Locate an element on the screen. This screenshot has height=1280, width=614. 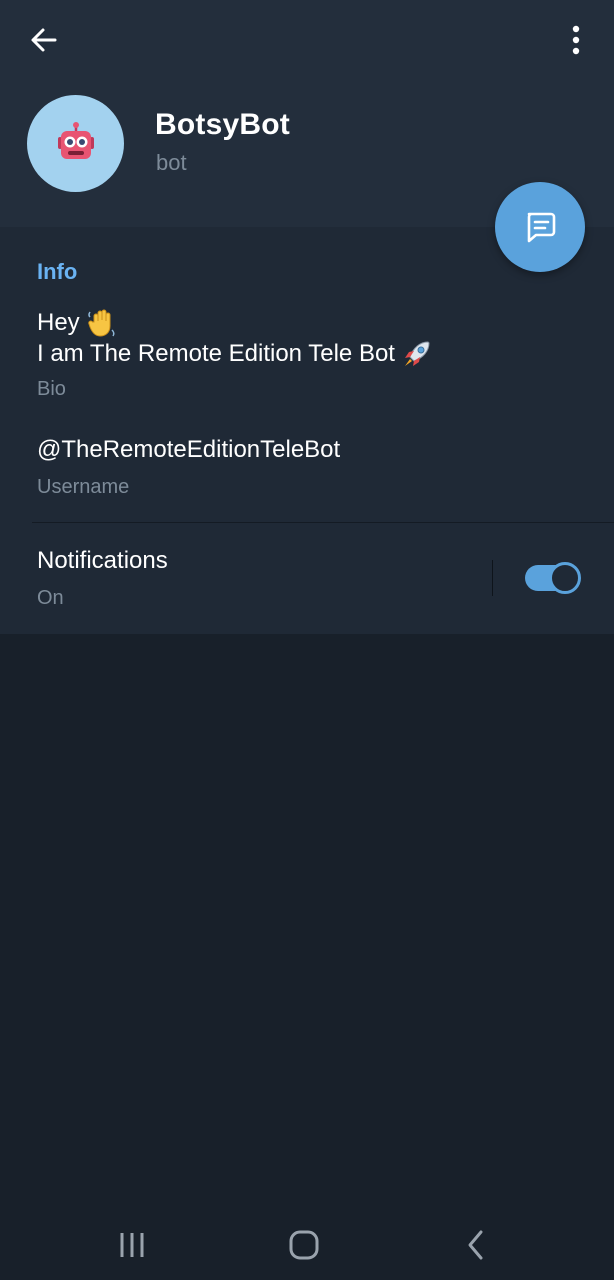
vertical-separator is located at coordinates (492, 578).